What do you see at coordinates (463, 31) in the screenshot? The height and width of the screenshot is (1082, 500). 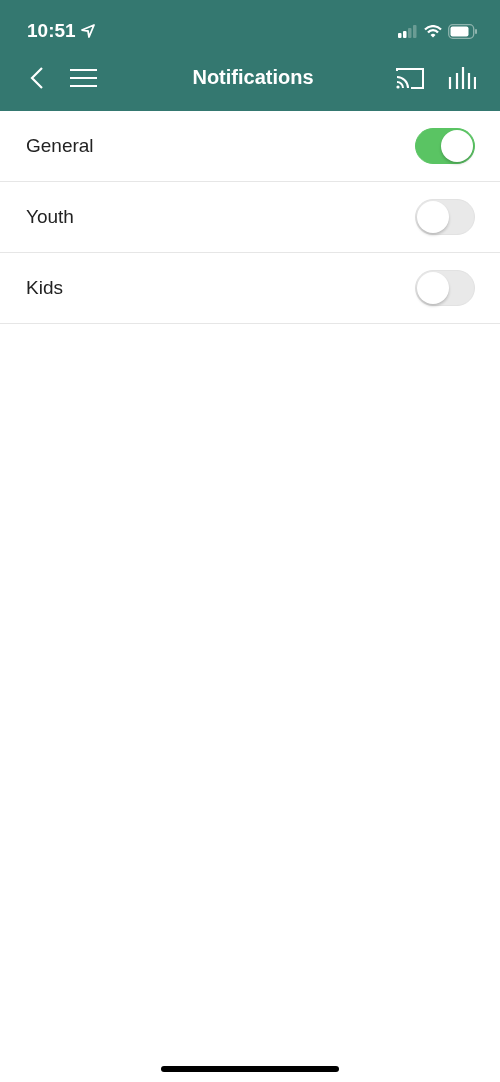 I see `battery-icon` at bounding box center [463, 31].